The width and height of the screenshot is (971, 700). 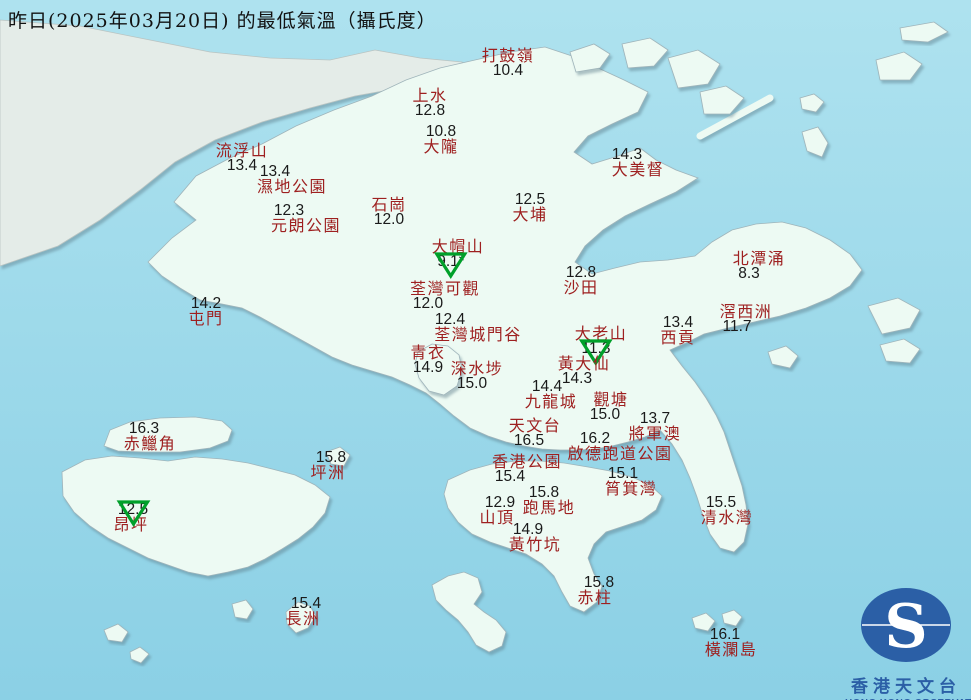 What do you see at coordinates (725, 634) in the screenshot?
I see `station-value: 16.1` at bounding box center [725, 634].